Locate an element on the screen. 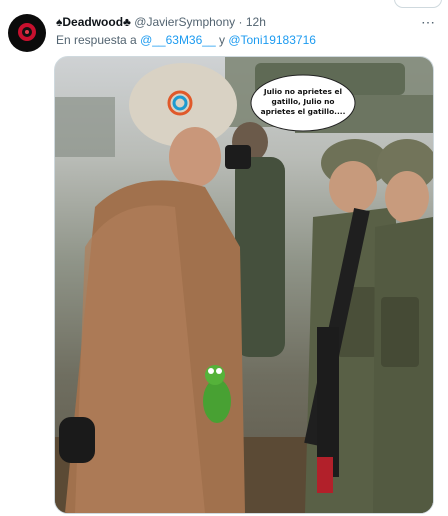  previous-tweet-button is located at coordinates (418, 4).